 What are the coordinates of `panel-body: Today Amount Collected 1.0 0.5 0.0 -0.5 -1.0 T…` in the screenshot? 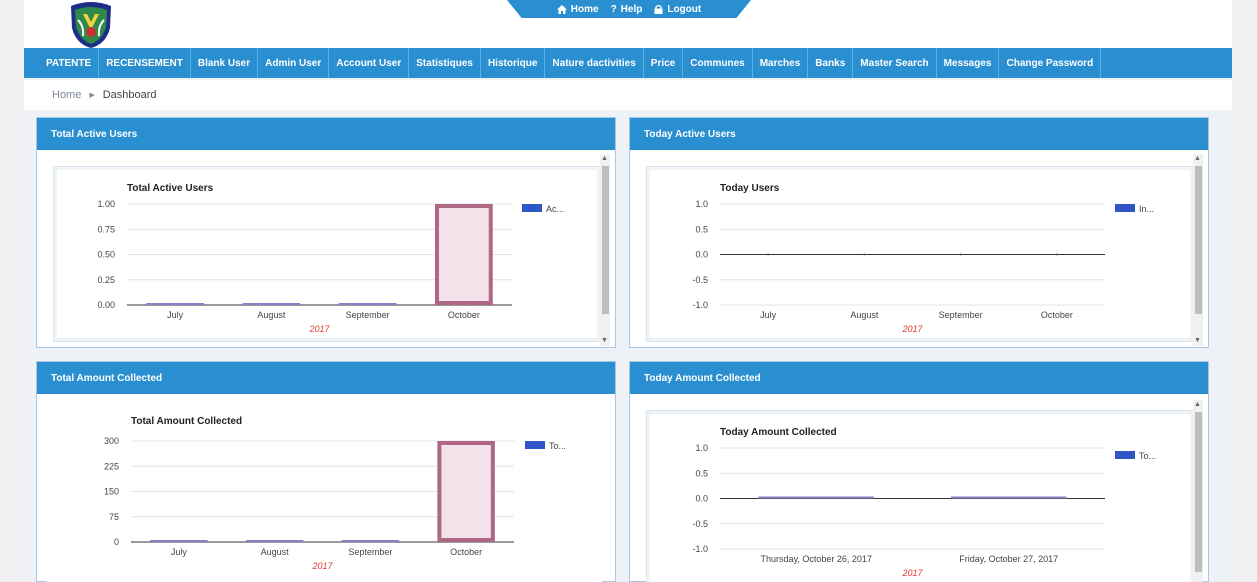 It's located at (919, 488).